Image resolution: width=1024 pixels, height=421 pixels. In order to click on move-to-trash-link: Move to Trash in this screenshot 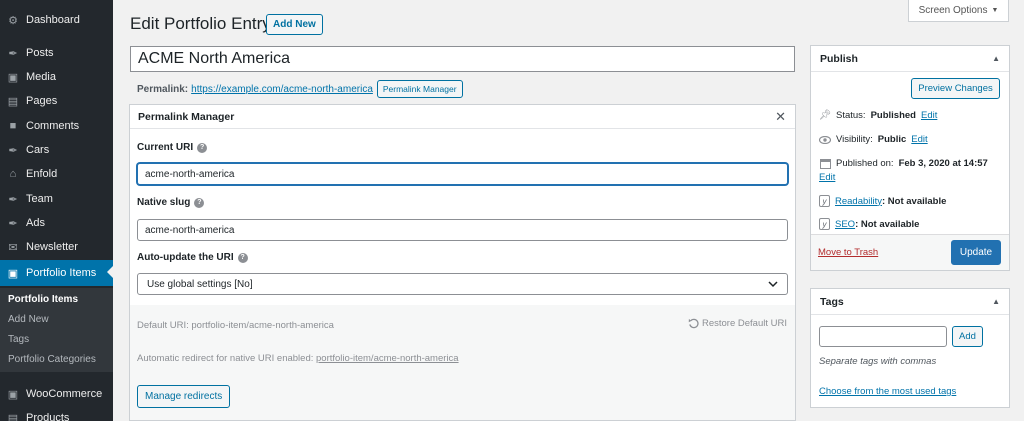, I will do `click(848, 252)`.